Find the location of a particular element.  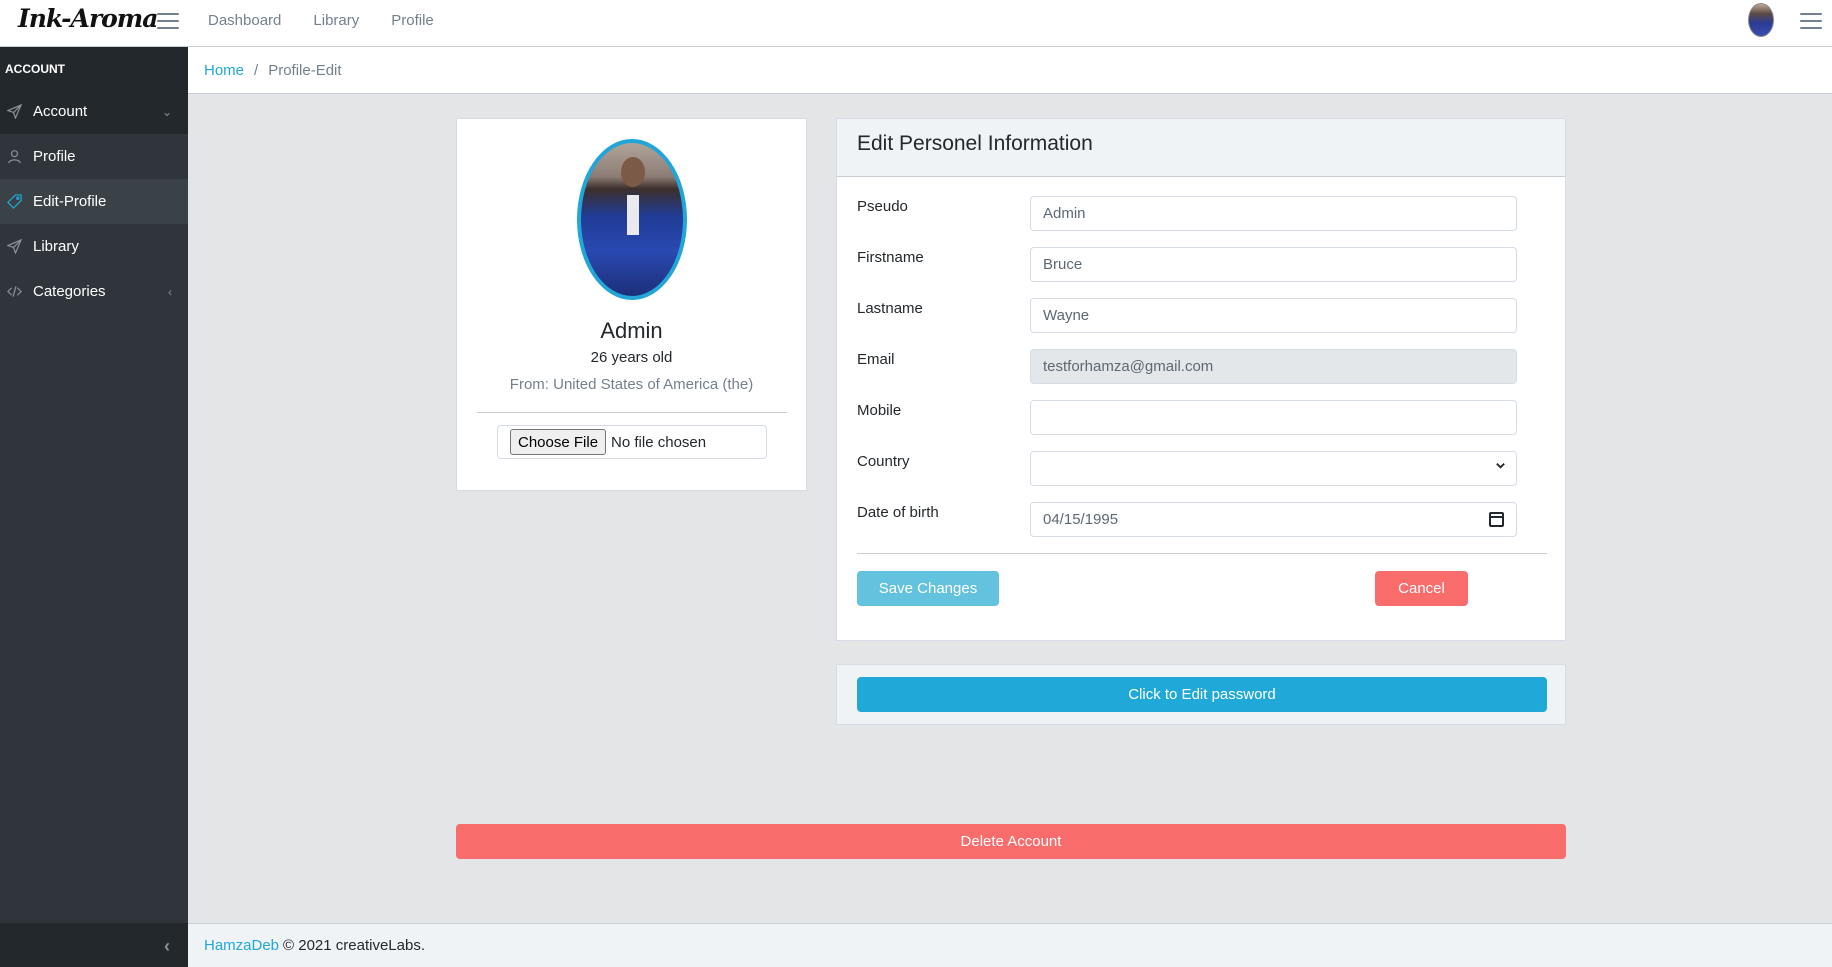

user-icon is located at coordinates (14, 156).